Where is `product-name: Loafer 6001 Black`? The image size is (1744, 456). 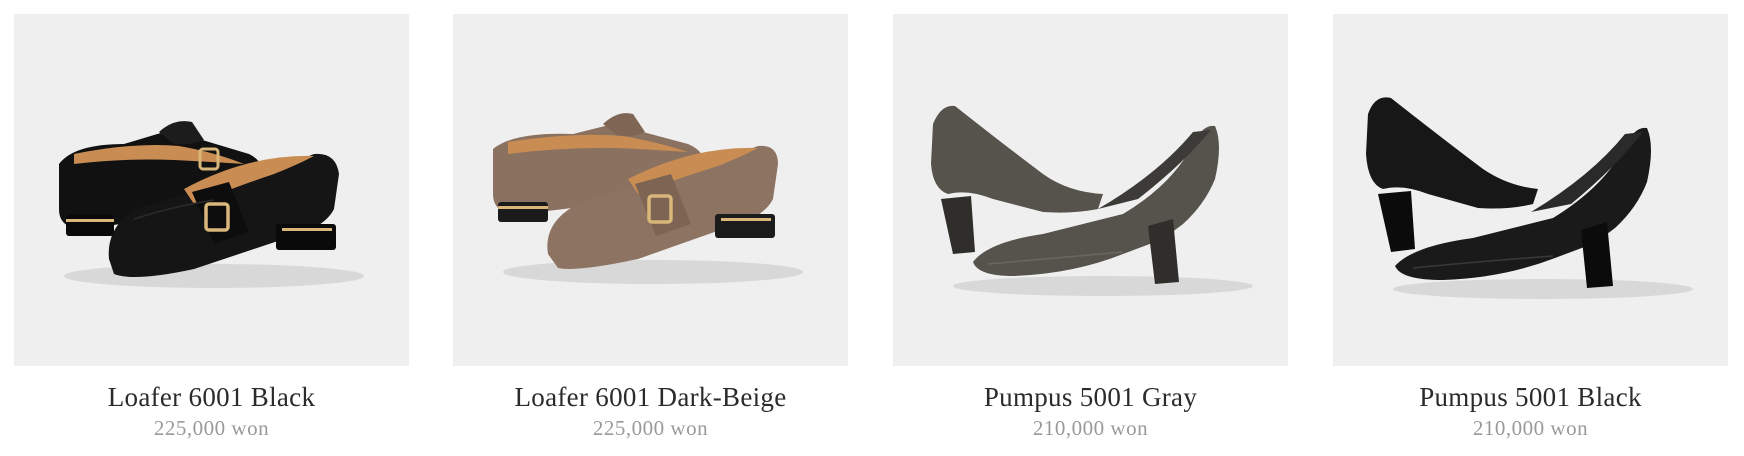
product-name: Loafer 6001 Black is located at coordinates (211, 397).